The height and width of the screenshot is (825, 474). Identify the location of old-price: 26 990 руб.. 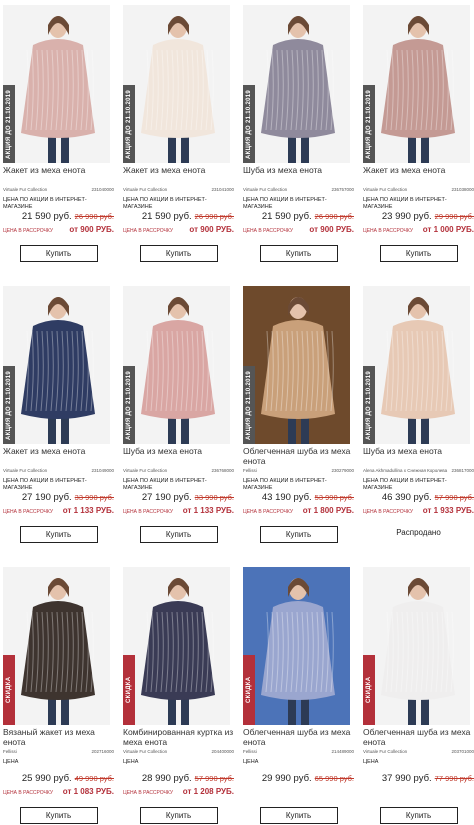
(94, 216).